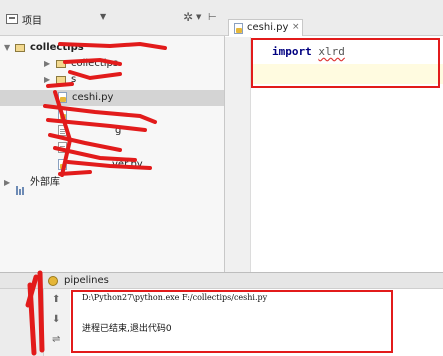  Describe the element at coordinates (56, 339) in the screenshot. I see `wrap-icon: ⇌` at that location.